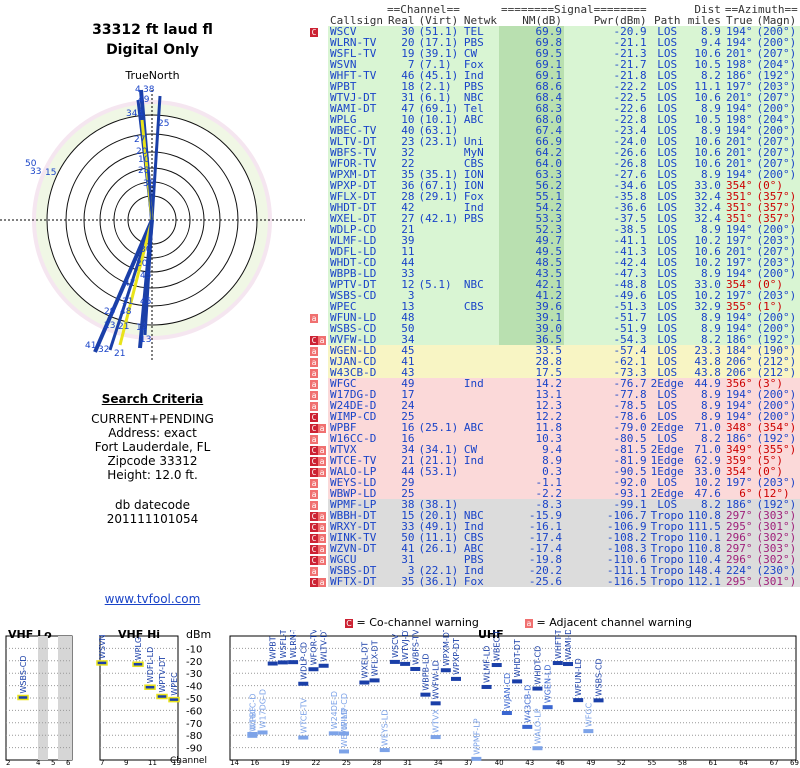 This screenshot has height=768, width=800. What do you see at coordinates (439, 141) in the screenshot?
I see `virtual-channel-cell: (23.1)` at bounding box center [439, 141].